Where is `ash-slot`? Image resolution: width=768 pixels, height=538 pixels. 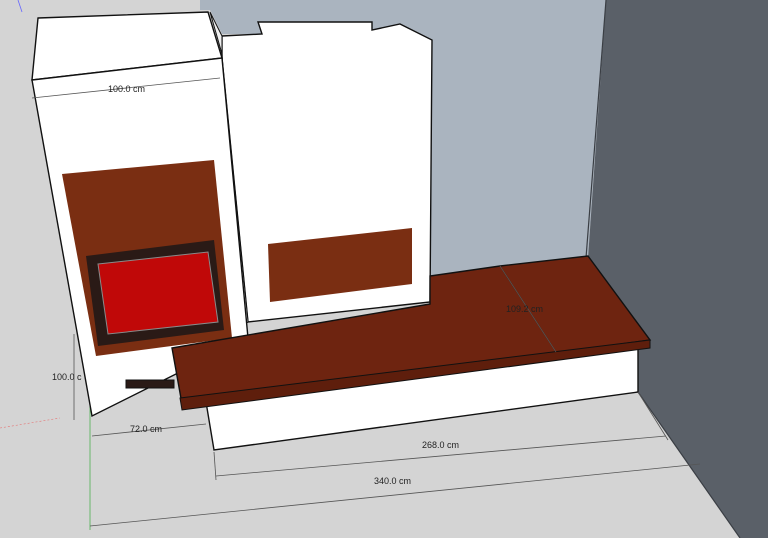 ash-slot is located at coordinates (150, 384).